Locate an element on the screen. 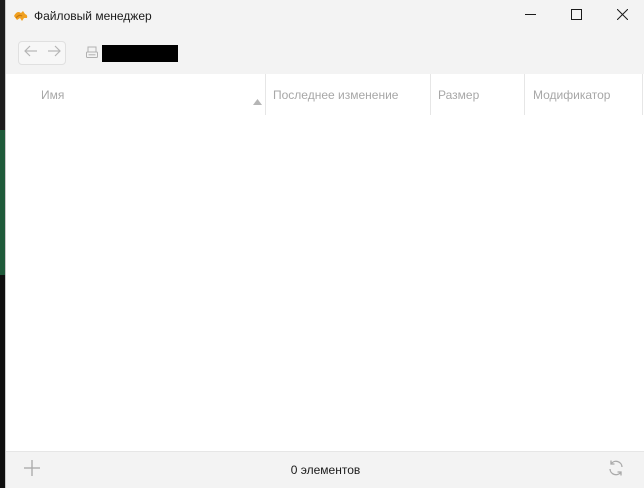 The image size is (644, 488). status-bar: 0 элементов is located at coordinates (325, 469).